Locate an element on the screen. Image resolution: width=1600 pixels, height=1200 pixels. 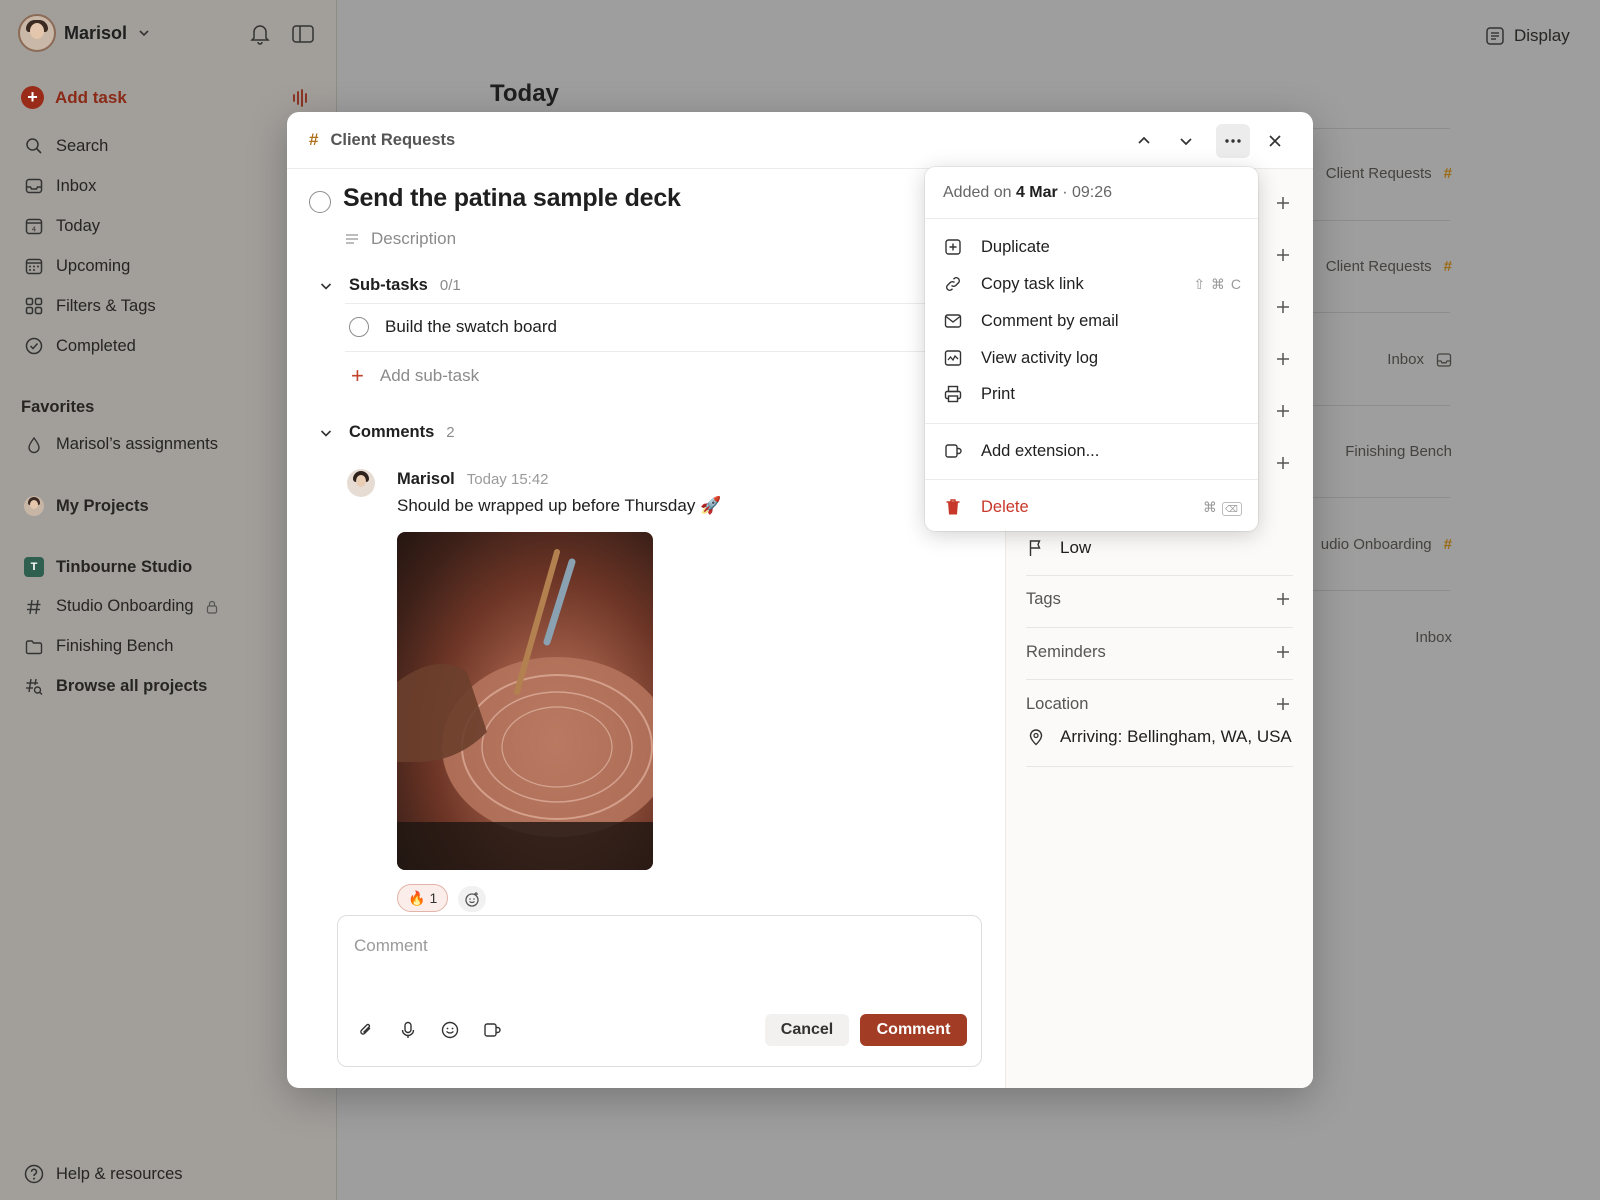
comments-toggle: Comments 2 is located at coordinates (387, 432).